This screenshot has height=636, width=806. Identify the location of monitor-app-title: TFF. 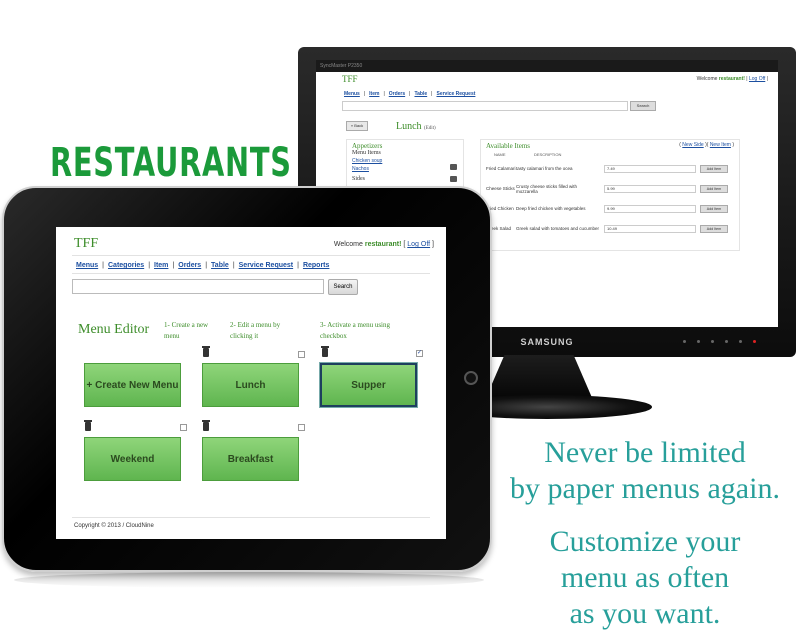
(350, 79).